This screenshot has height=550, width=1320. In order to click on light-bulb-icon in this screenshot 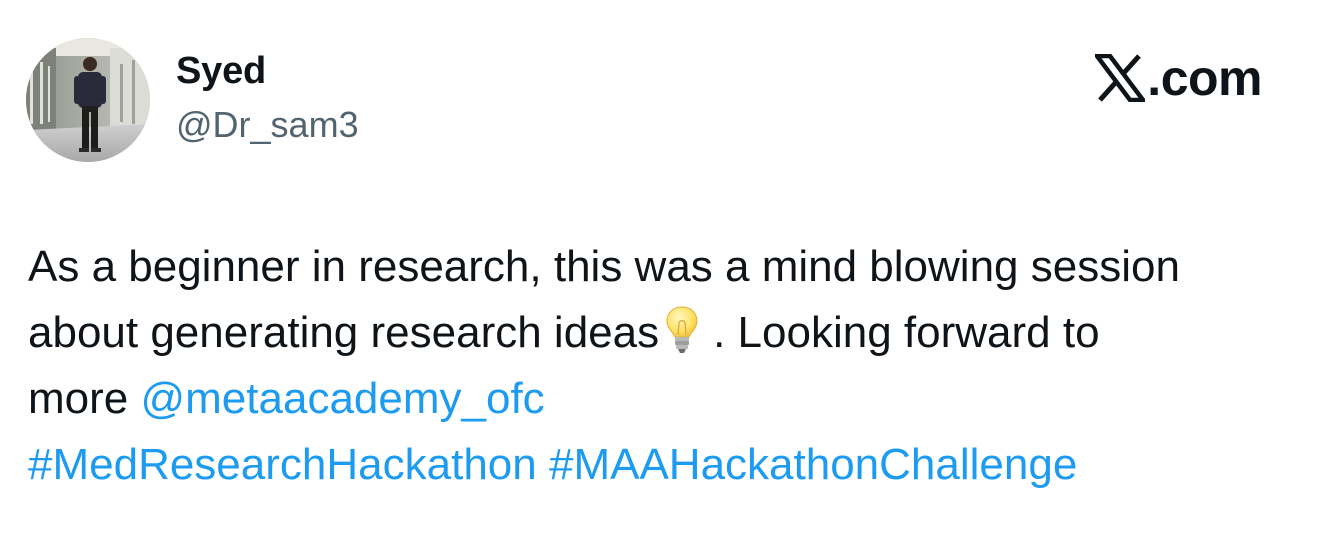, I will do `click(682, 329)`.